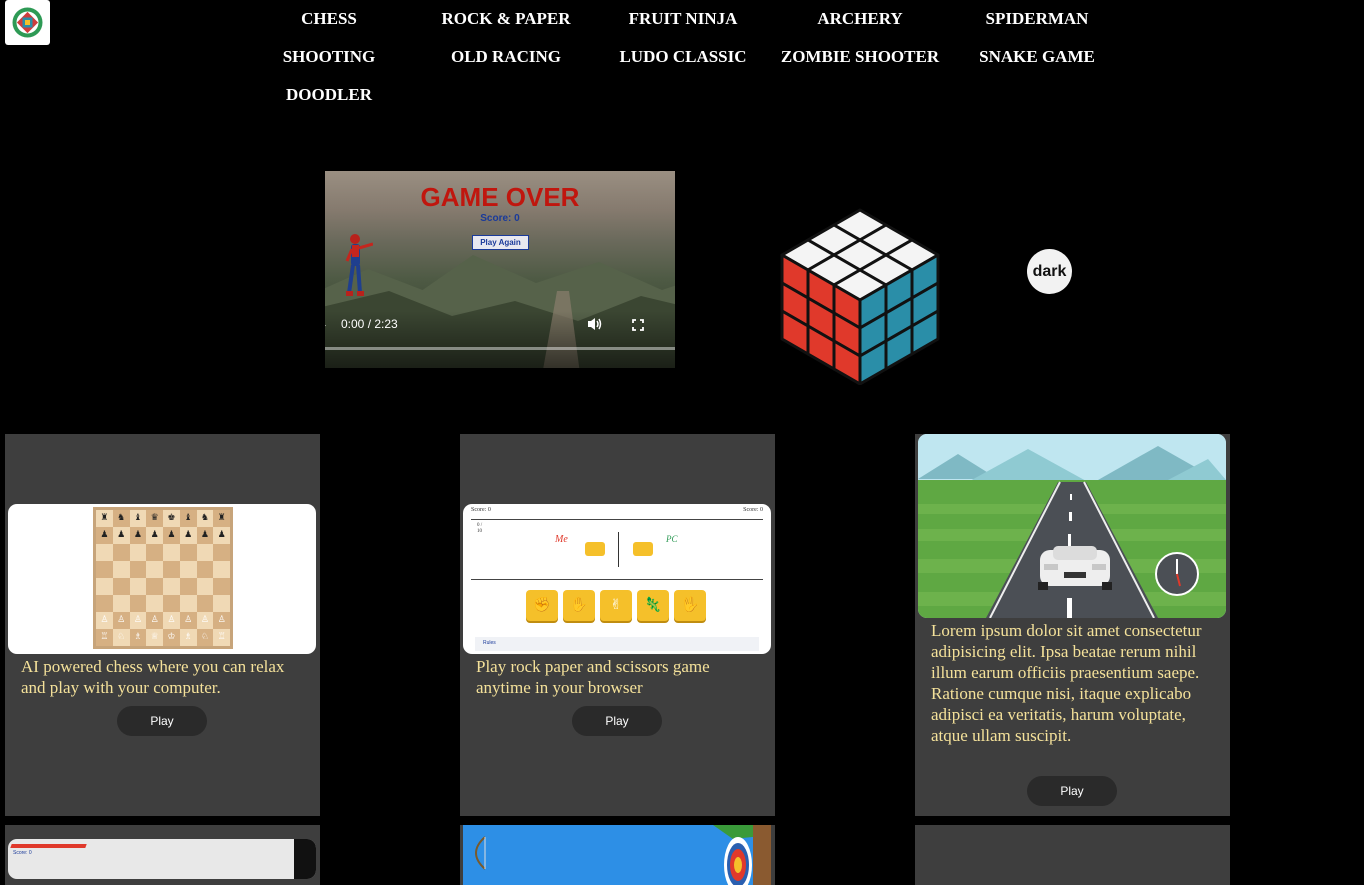  What do you see at coordinates (154, 518) in the screenshot?
I see `chess-square: ♛` at bounding box center [154, 518].